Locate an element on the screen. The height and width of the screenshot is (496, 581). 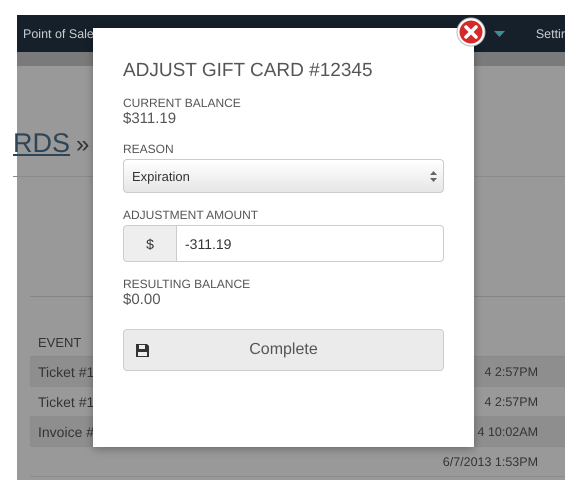
complete-button: Complete is located at coordinates (283, 350).